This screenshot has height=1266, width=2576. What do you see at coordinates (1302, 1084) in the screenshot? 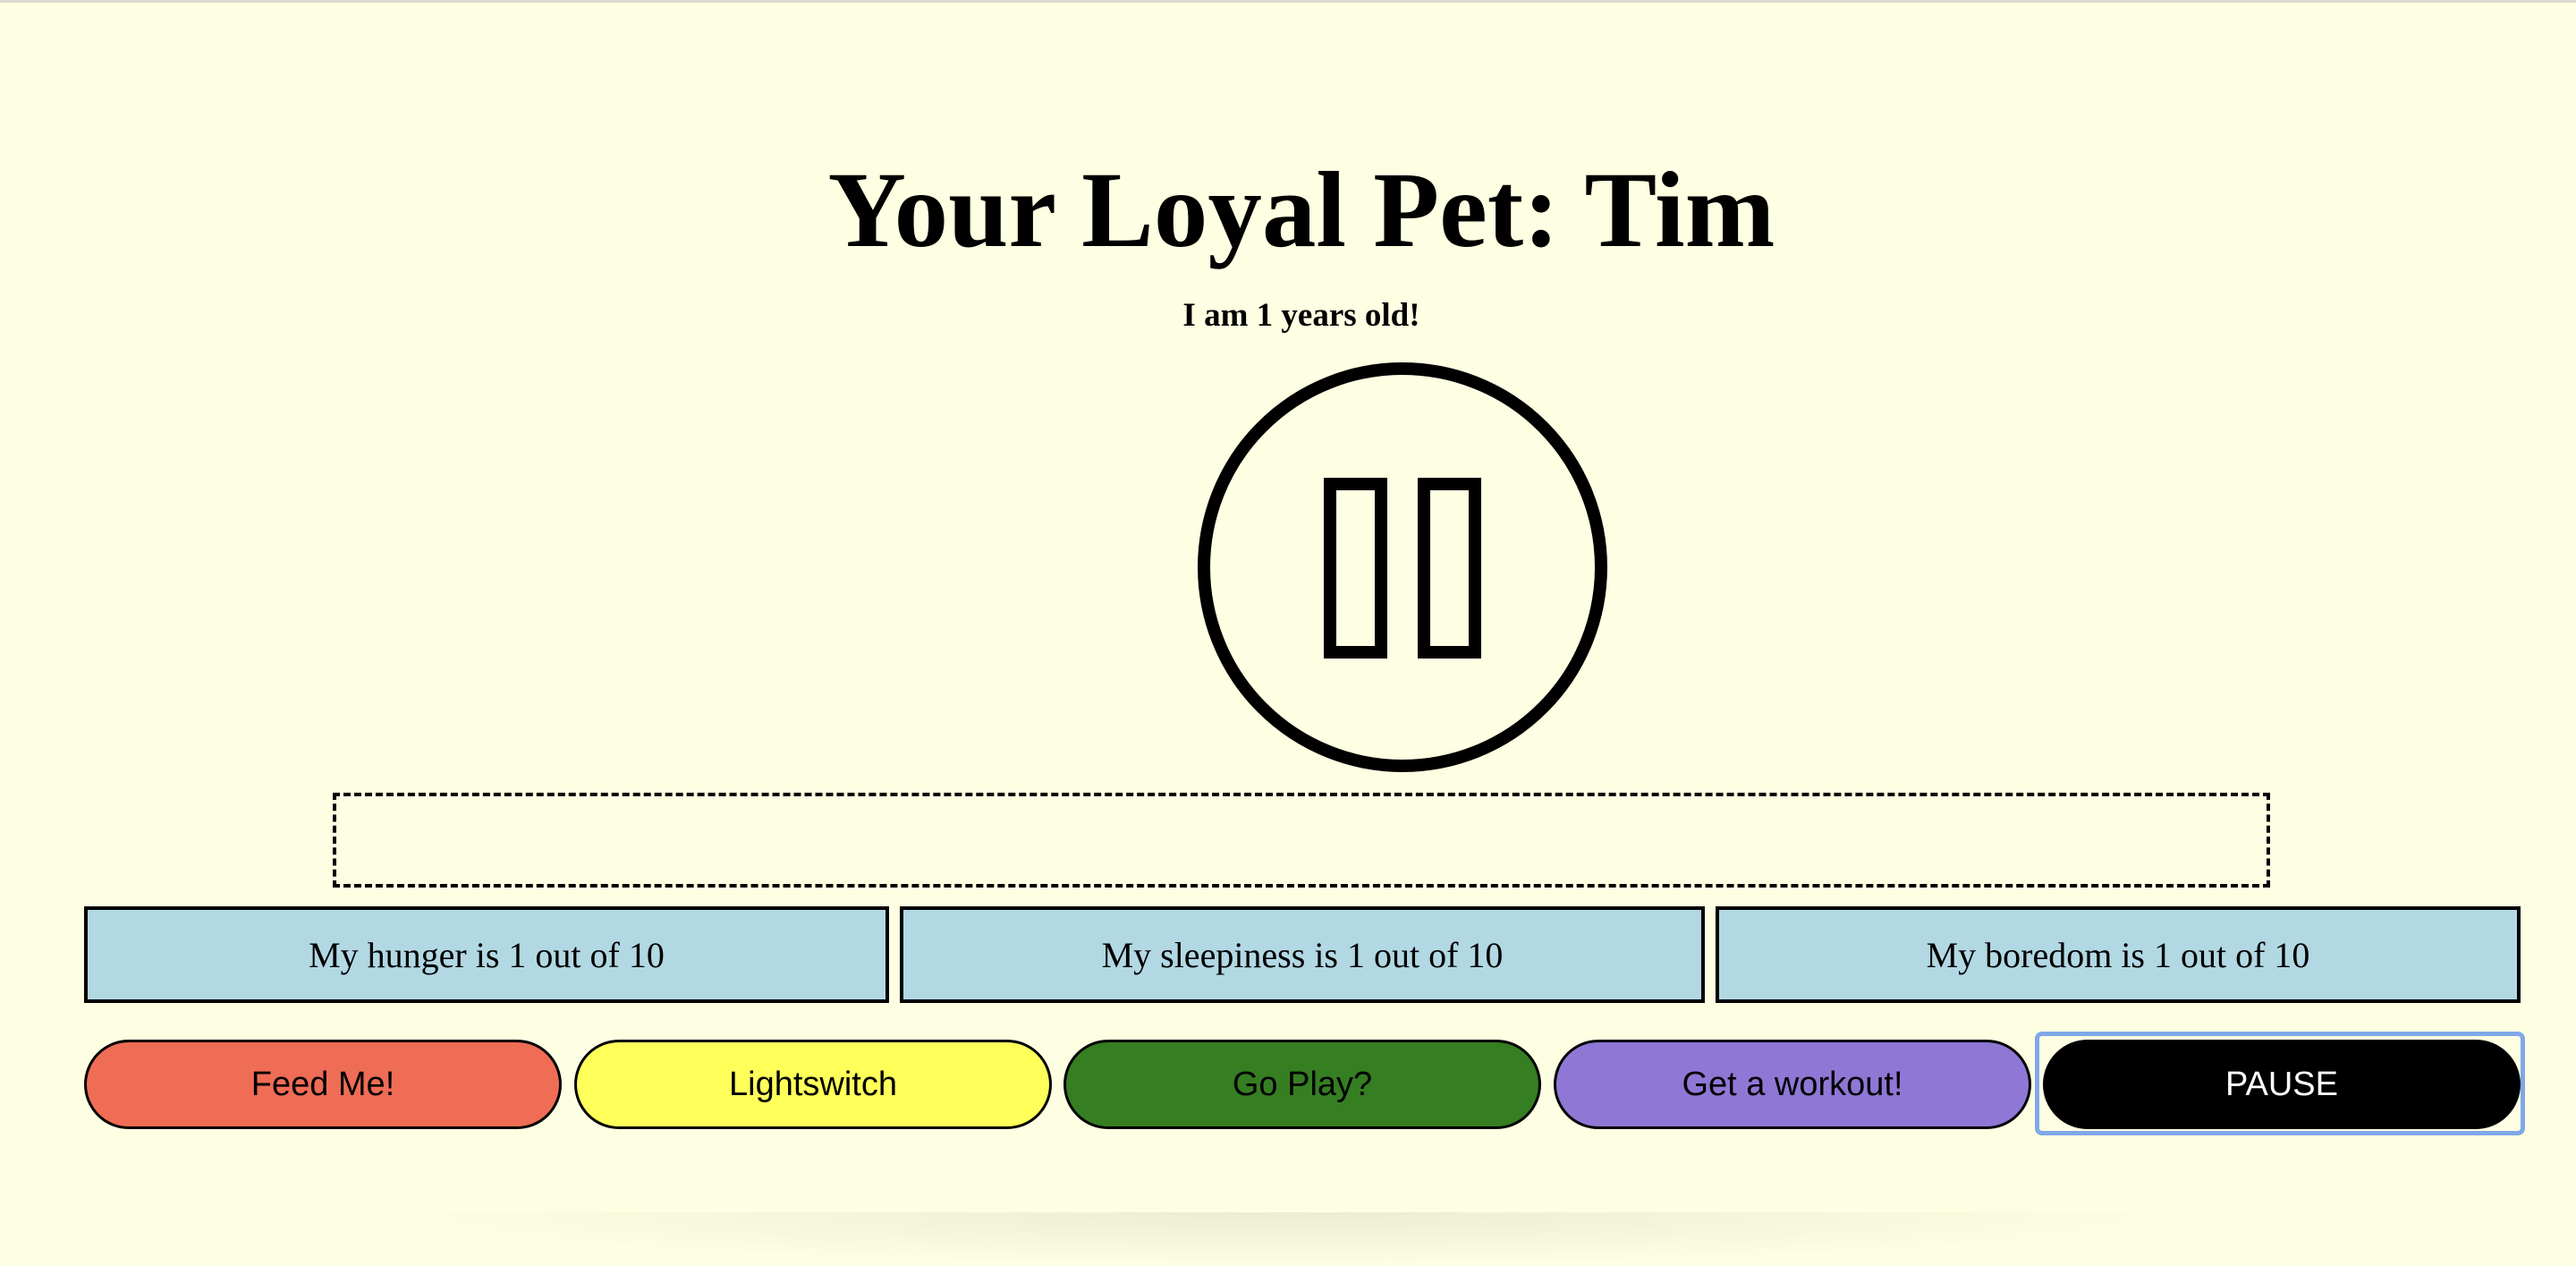
I see `go-play-button: Go Play?` at bounding box center [1302, 1084].